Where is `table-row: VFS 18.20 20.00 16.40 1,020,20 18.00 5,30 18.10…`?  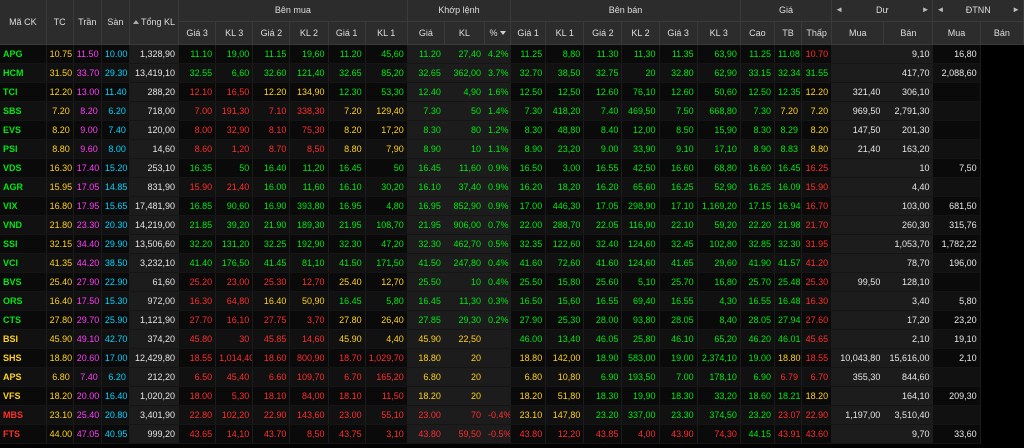 table-row: VFS 18.20 20.00 16.40 1,020,20 18.00 5,30 18.10… is located at coordinates (512, 396).